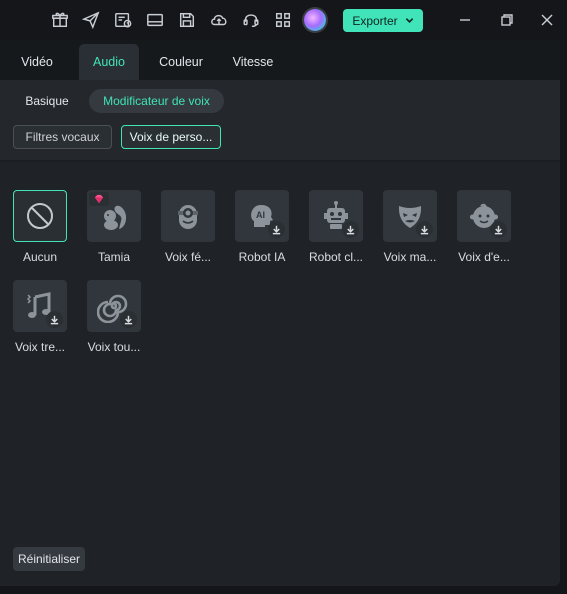 The image size is (567, 594). What do you see at coordinates (62, 137) in the screenshot?
I see `filter-filtres-vocaux: Filtres vocaux` at bounding box center [62, 137].